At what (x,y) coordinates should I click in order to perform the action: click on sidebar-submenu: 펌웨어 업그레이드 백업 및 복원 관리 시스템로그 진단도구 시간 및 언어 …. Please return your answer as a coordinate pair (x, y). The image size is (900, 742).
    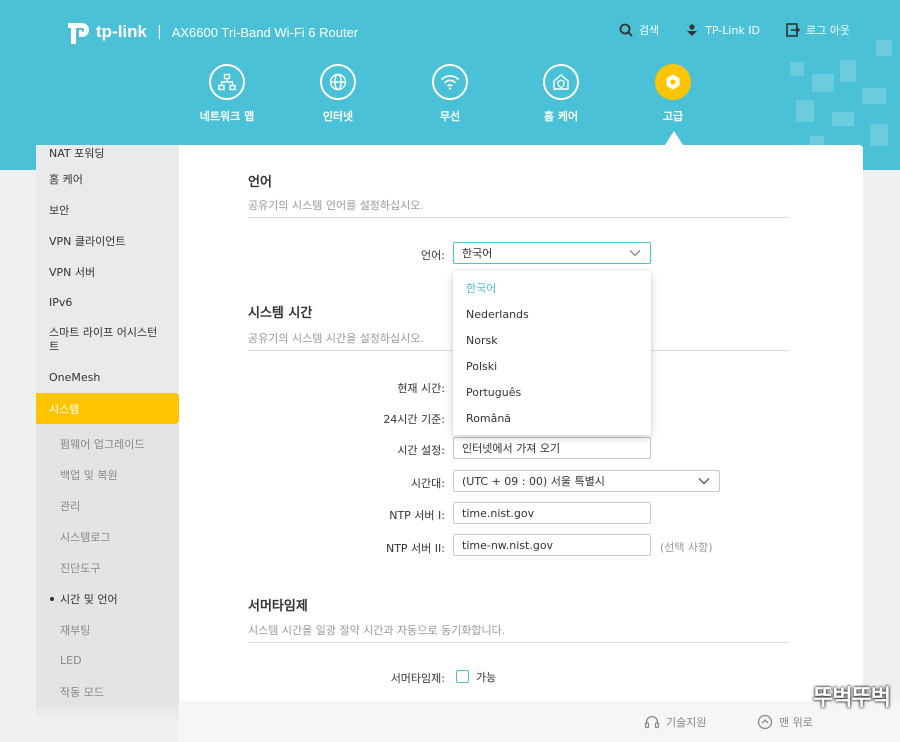
    Looking at the image, I should click on (107, 565).